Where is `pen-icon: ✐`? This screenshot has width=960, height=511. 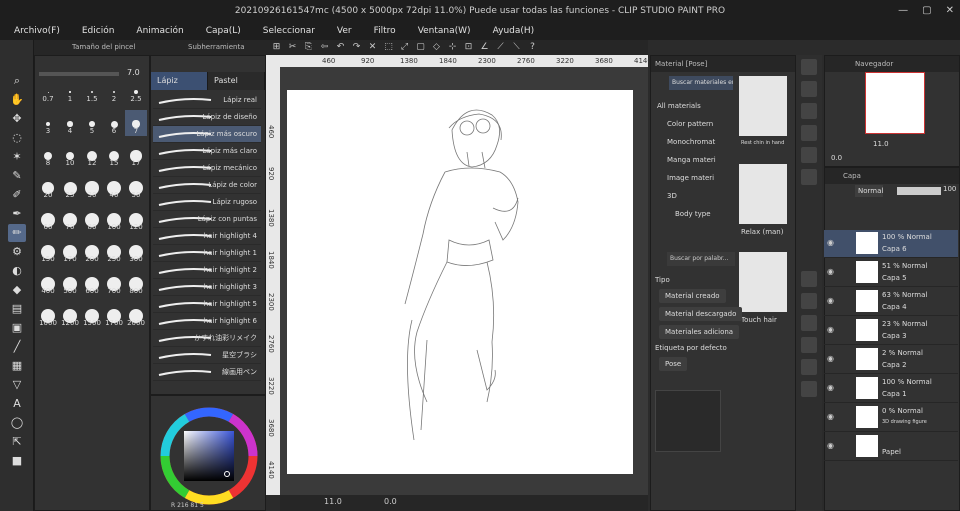 pen-icon: ✐ is located at coordinates (17, 195).